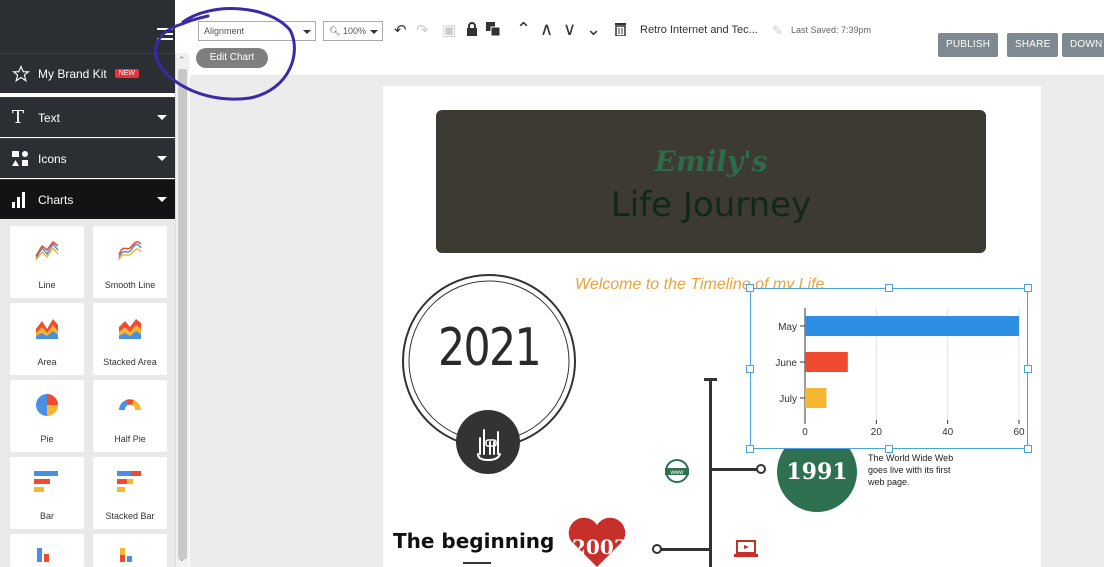 This screenshot has height=567, width=1104. Describe the element at coordinates (47, 285) in the screenshot. I see `chart-type-label: Line` at that location.